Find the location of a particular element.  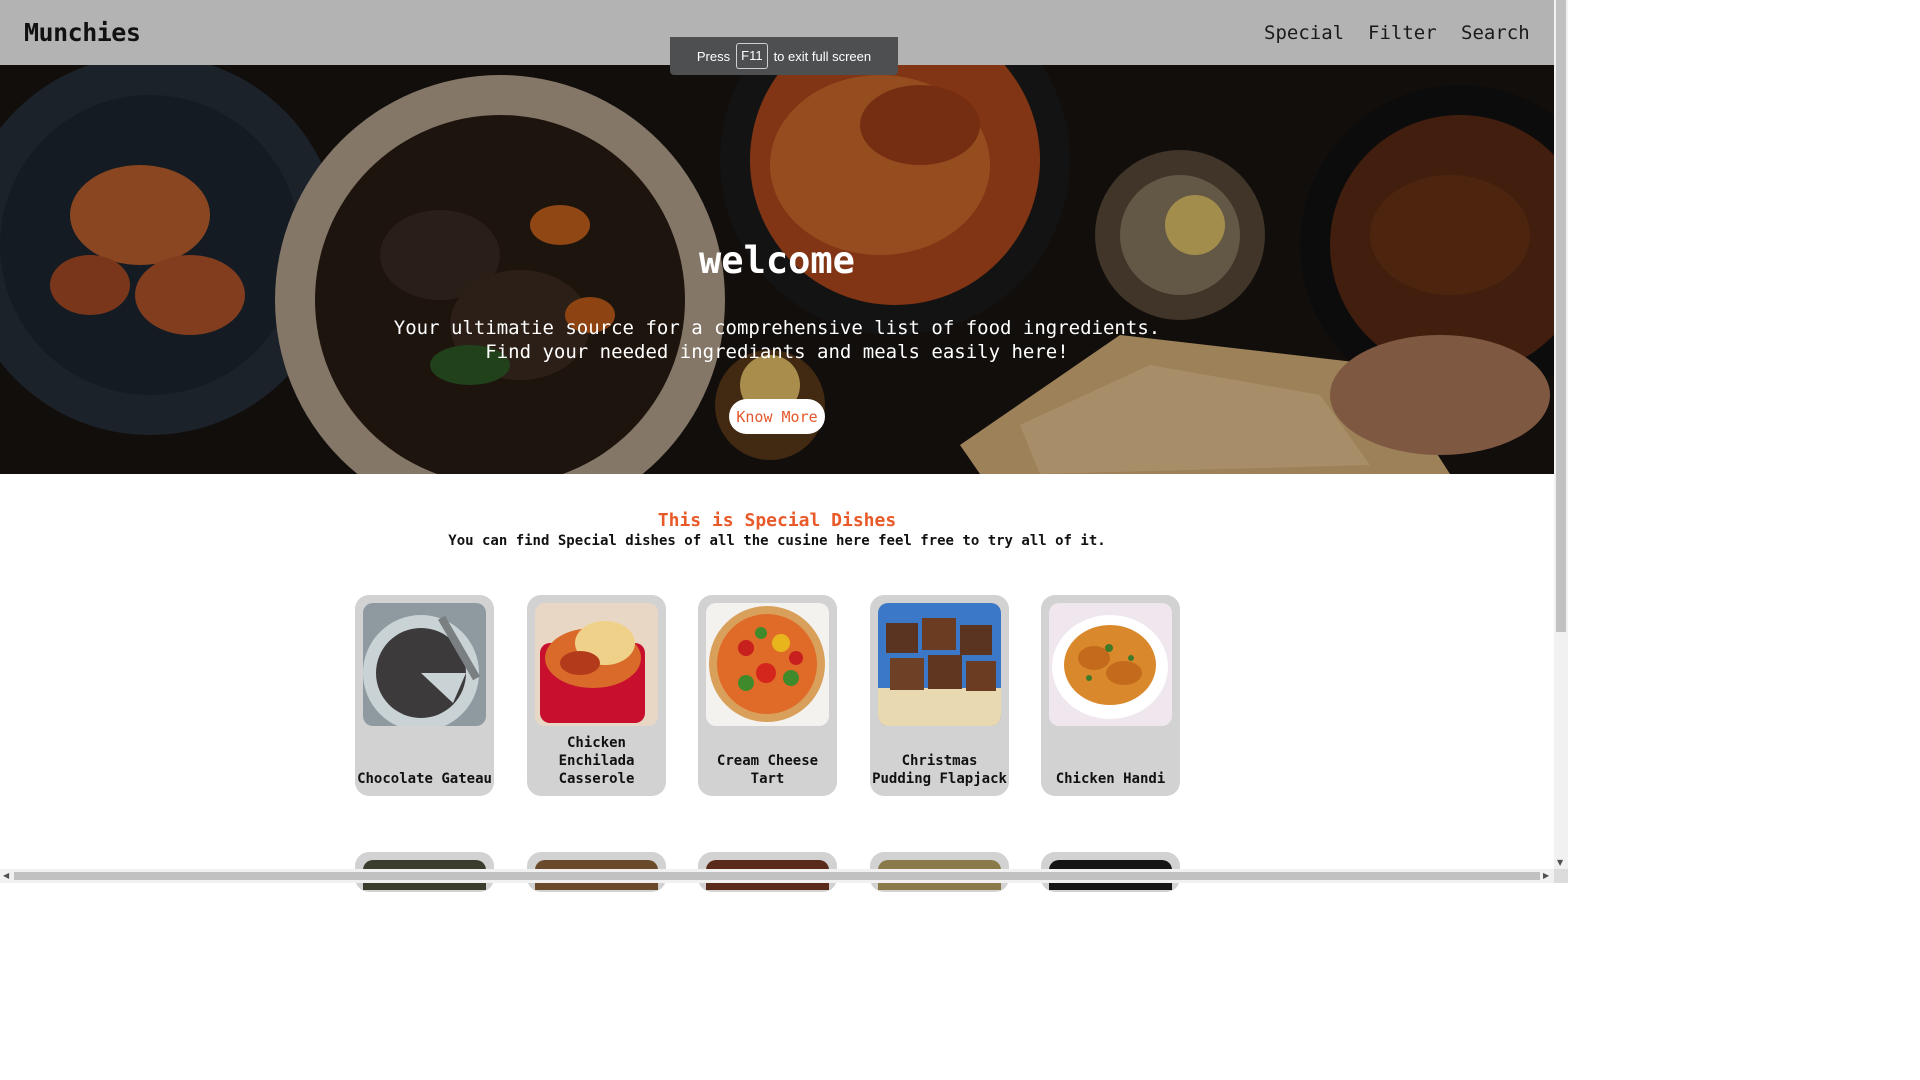

dish-card: Christmas Pudding Flapjack is located at coordinates (939, 695).